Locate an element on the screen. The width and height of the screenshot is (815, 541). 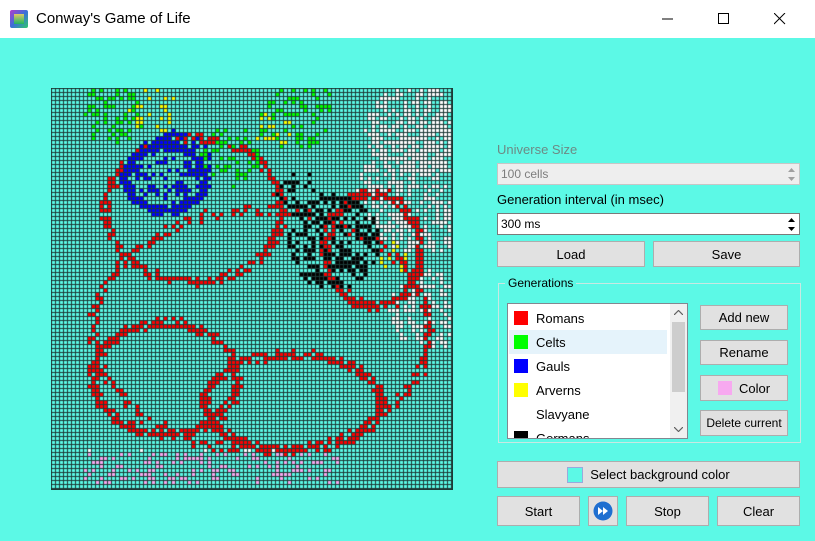
load-button: Load is located at coordinates (571, 254).